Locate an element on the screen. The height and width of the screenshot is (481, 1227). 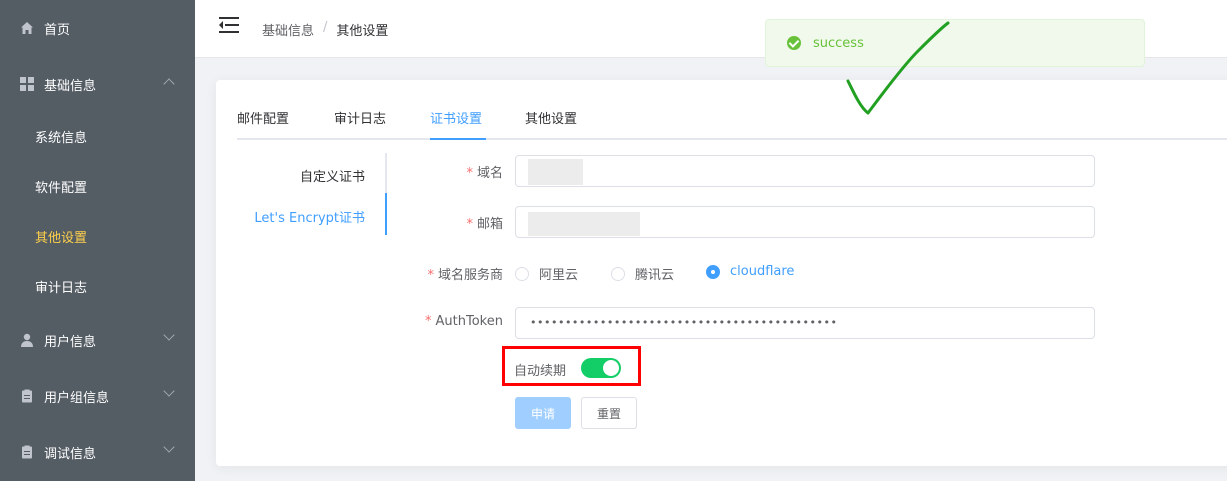
tab-audit-log: 审计日志 is located at coordinates (360, 125).